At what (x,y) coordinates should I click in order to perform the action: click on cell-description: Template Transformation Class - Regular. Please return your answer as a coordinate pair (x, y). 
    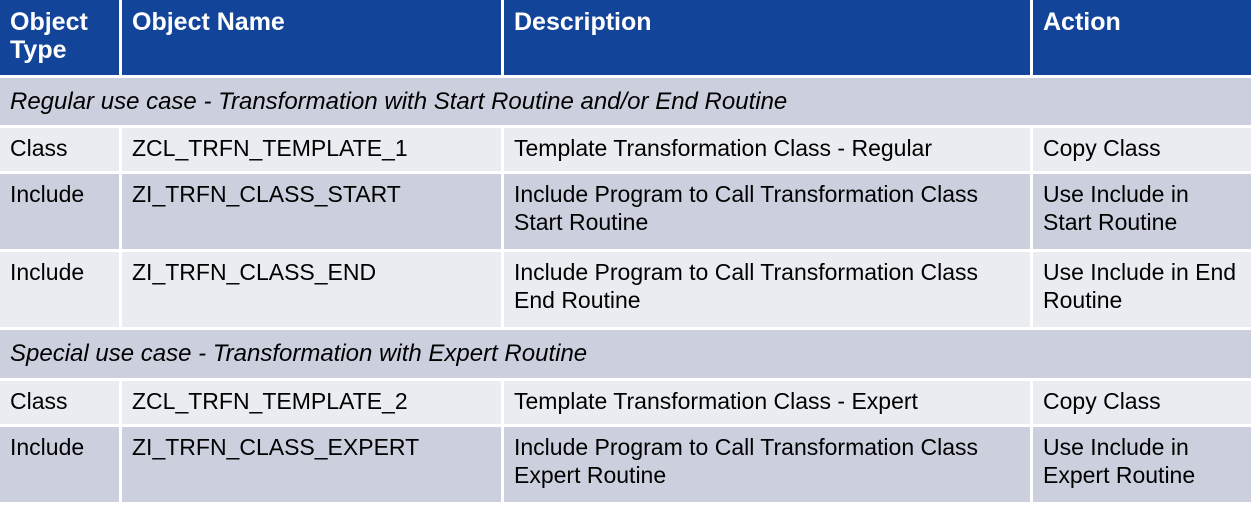
    Looking at the image, I should click on (768, 151).